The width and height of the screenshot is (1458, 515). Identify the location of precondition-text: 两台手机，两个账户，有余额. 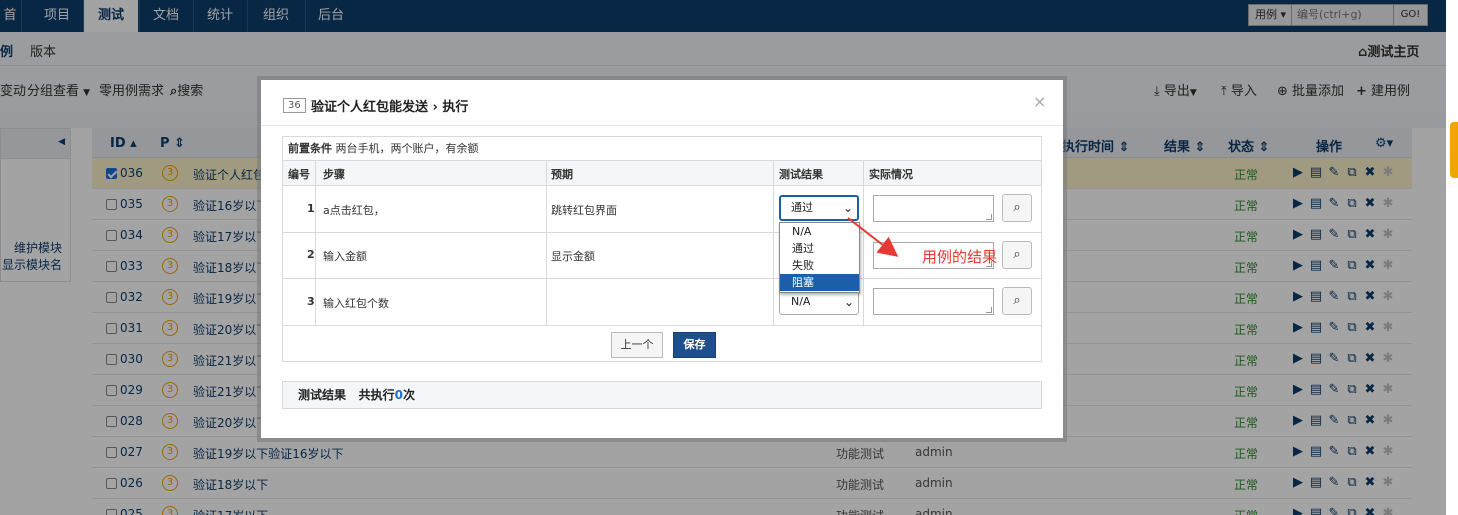
(407, 148).